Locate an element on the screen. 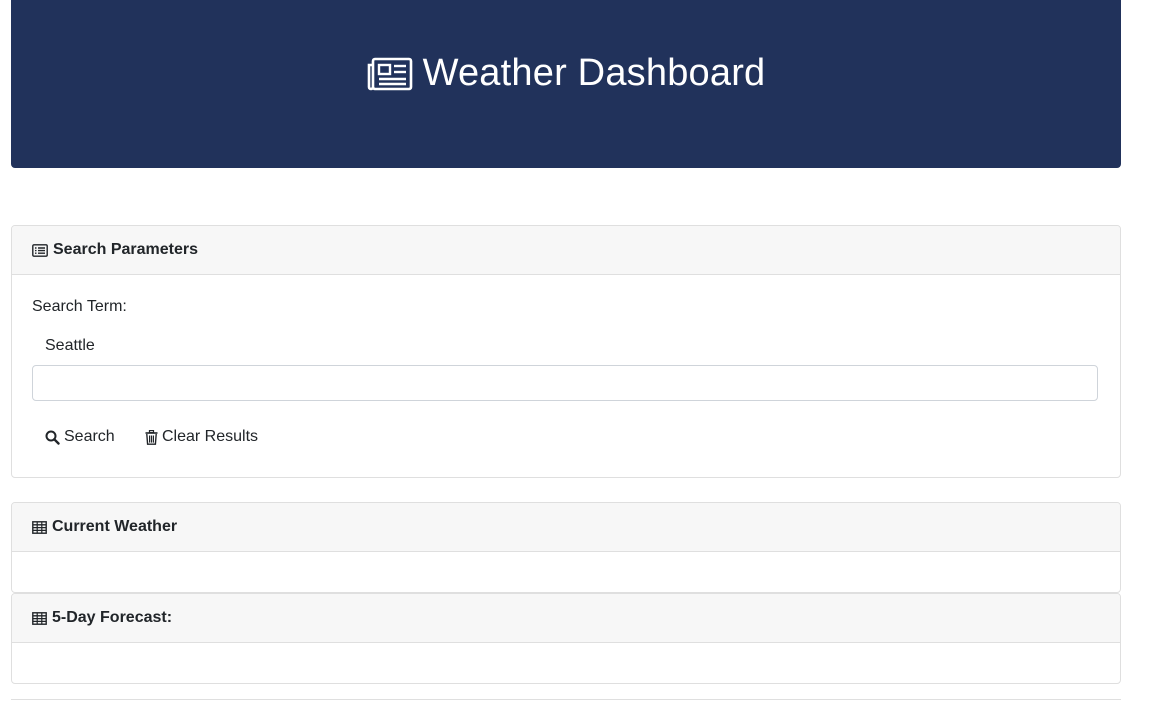 The width and height of the screenshot is (1150, 701). forecast-header: 5-Day Forecast: is located at coordinates (566, 618).